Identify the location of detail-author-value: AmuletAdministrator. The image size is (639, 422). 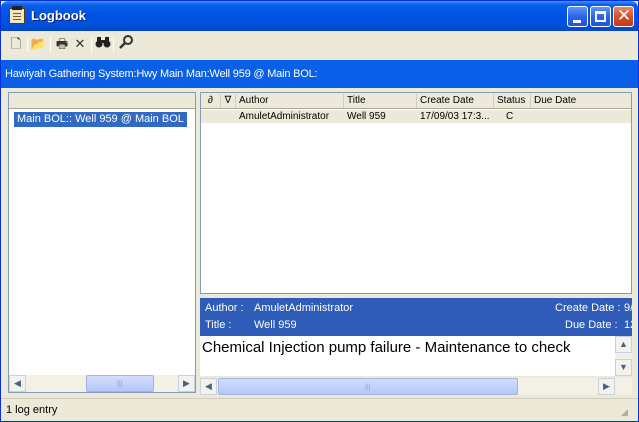
(304, 308).